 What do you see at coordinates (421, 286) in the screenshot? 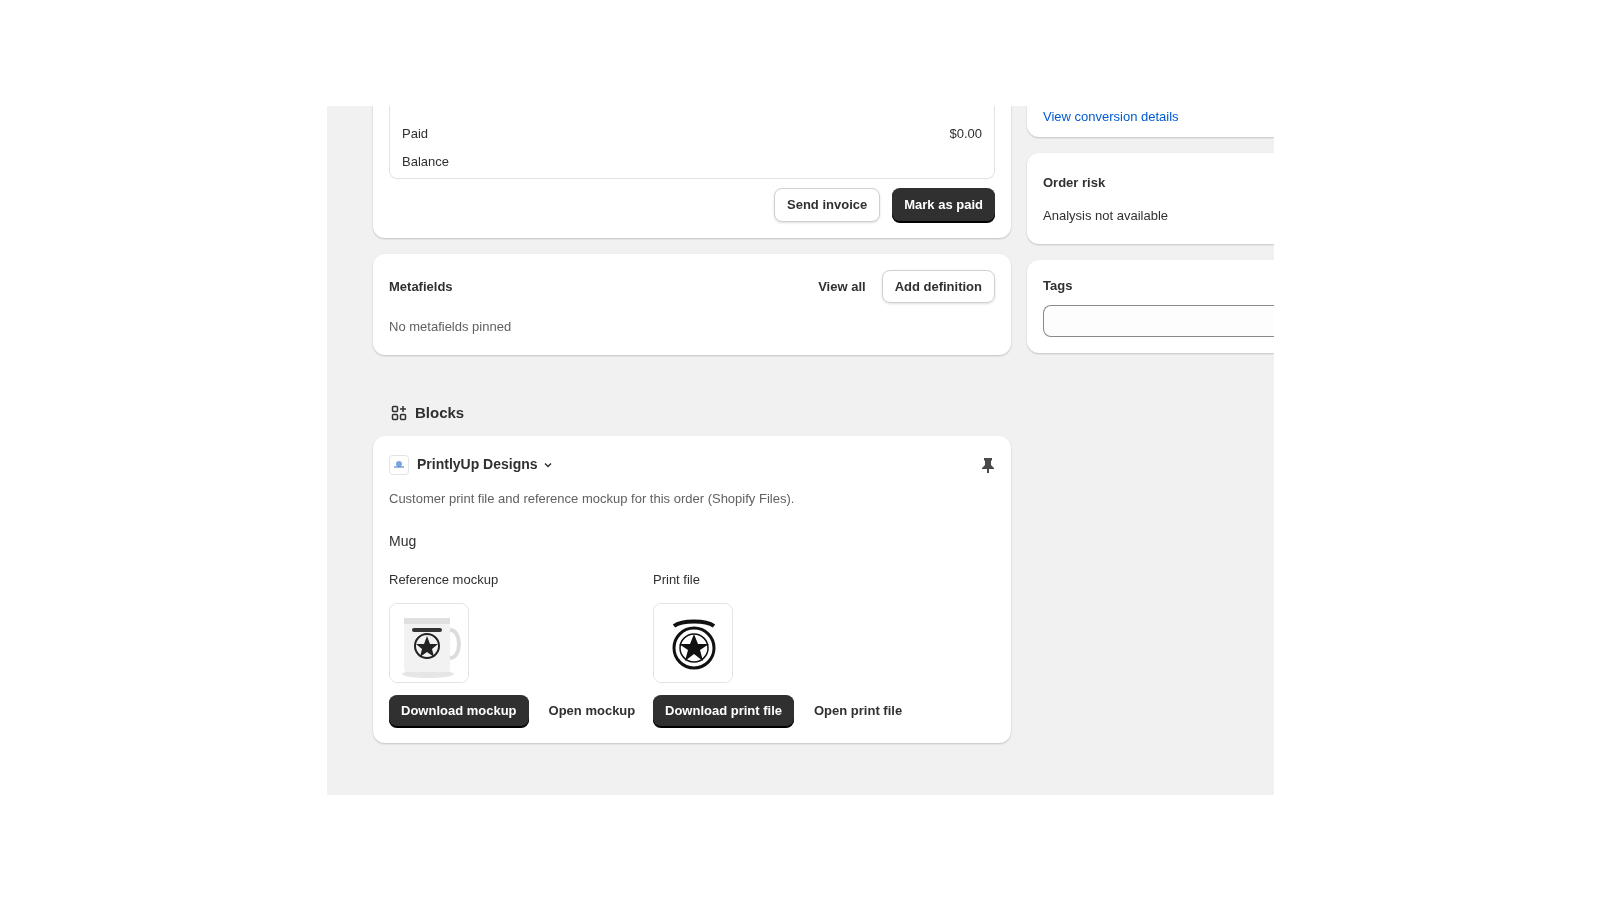
I see `card-title: Metafields` at bounding box center [421, 286].